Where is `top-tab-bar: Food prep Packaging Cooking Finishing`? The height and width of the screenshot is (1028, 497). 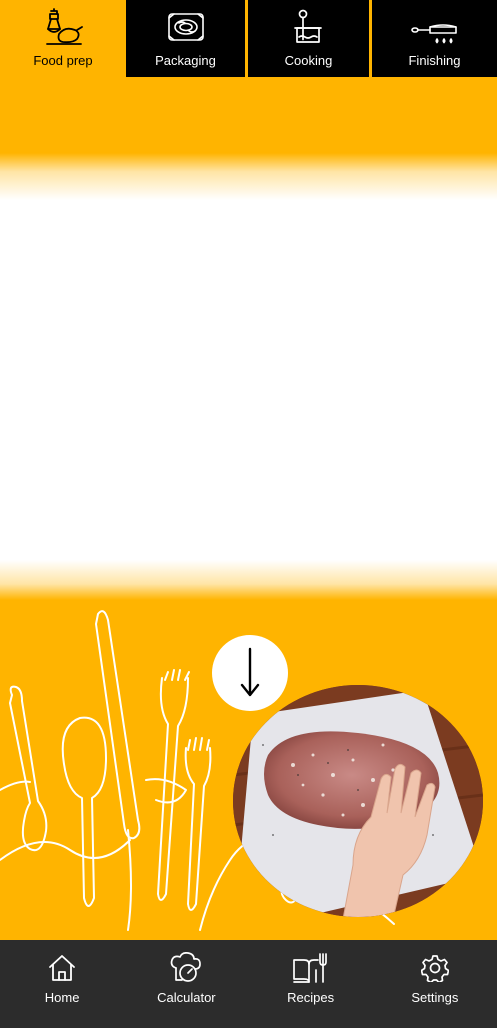 top-tab-bar: Food prep Packaging Cooking Finishing is located at coordinates (248, 38).